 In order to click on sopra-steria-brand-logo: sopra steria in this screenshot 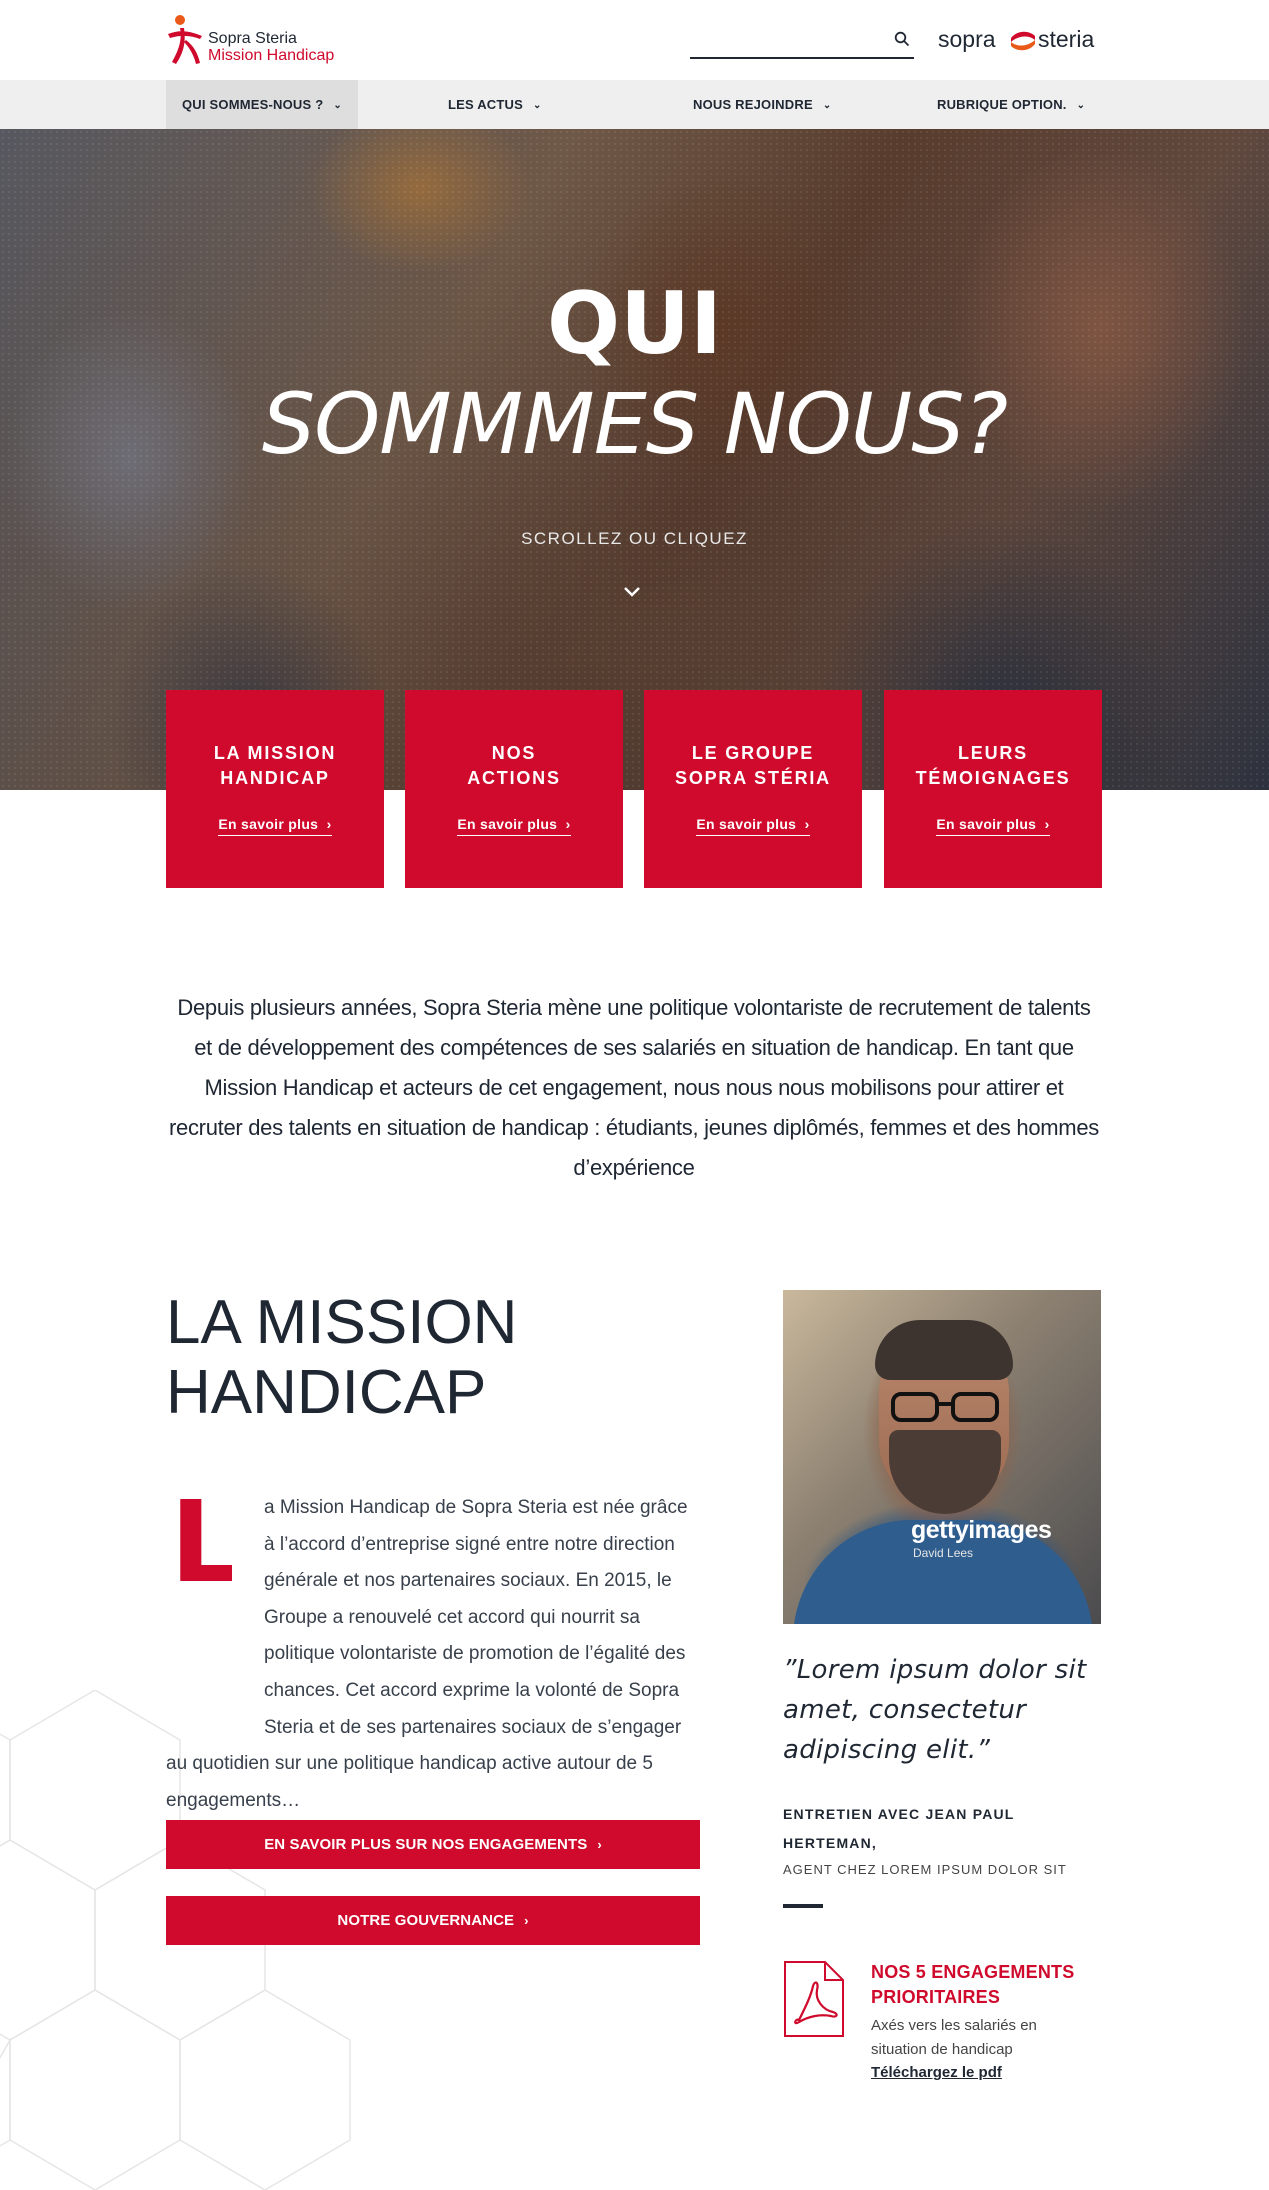, I will do `click(1020, 41)`.